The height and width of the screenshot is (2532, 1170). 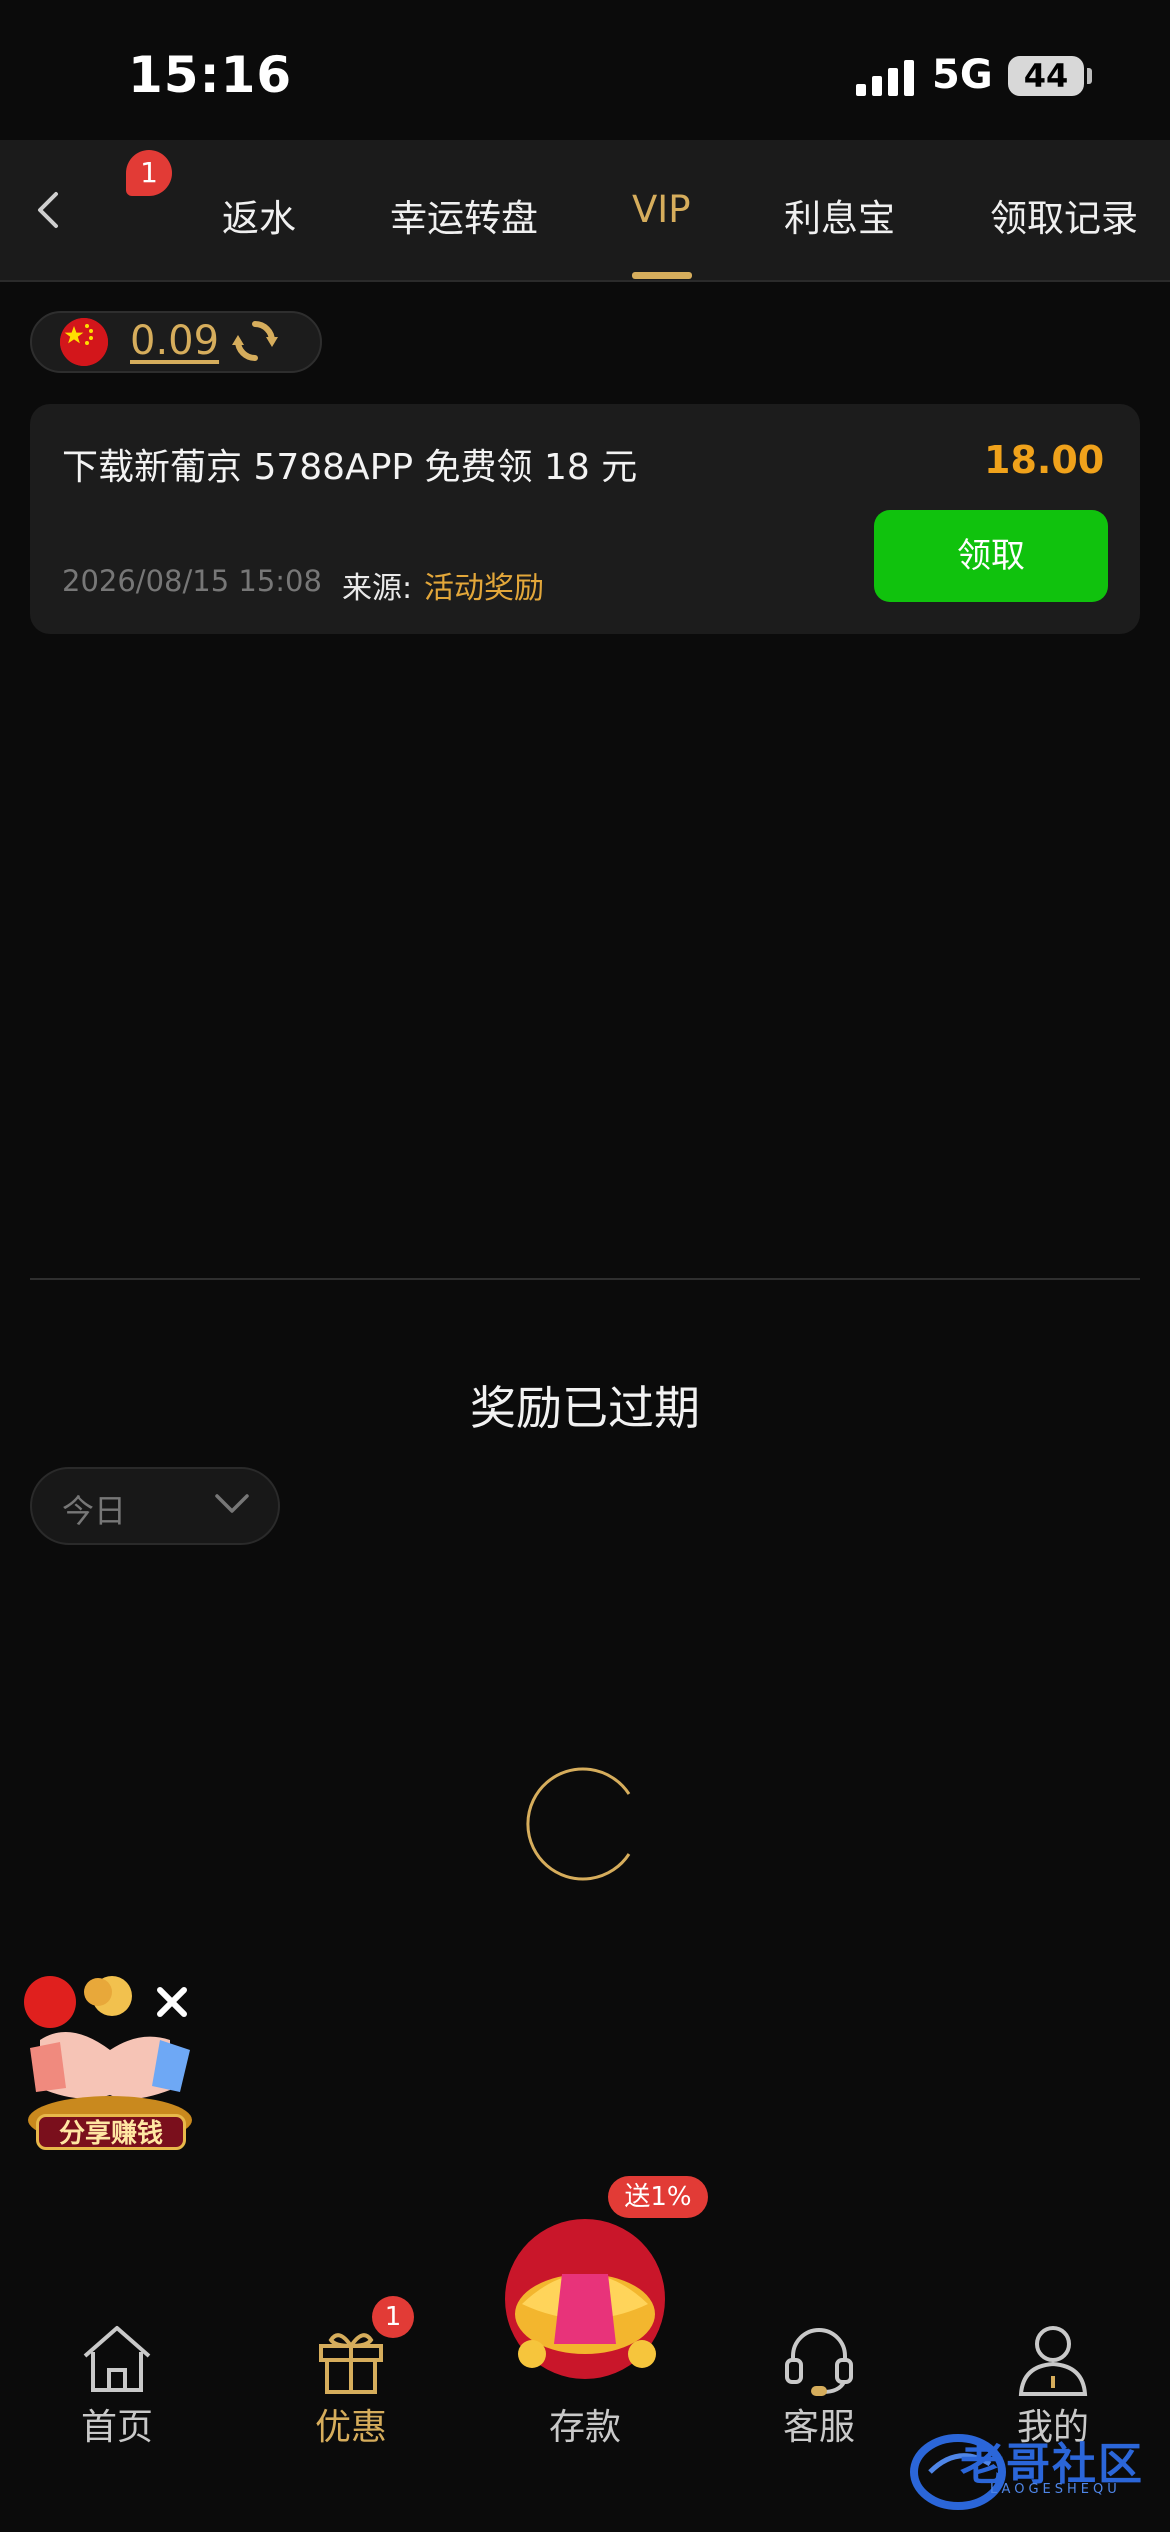 What do you see at coordinates (1046, 76) in the screenshot?
I see `battery-icon: 44` at bounding box center [1046, 76].